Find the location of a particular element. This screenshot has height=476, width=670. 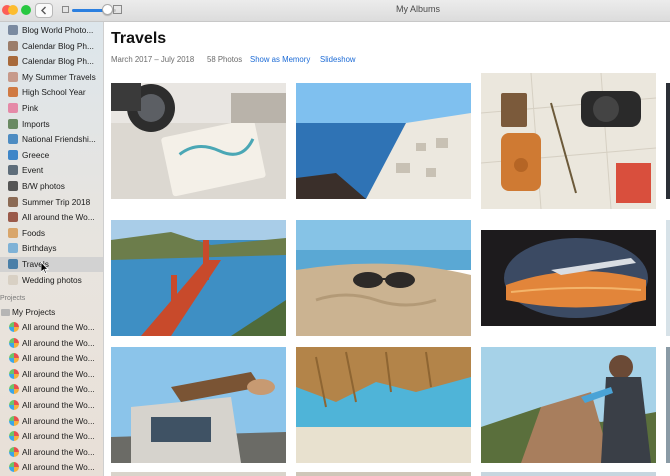

photo-map-backpack is located at coordinates (568, 141).